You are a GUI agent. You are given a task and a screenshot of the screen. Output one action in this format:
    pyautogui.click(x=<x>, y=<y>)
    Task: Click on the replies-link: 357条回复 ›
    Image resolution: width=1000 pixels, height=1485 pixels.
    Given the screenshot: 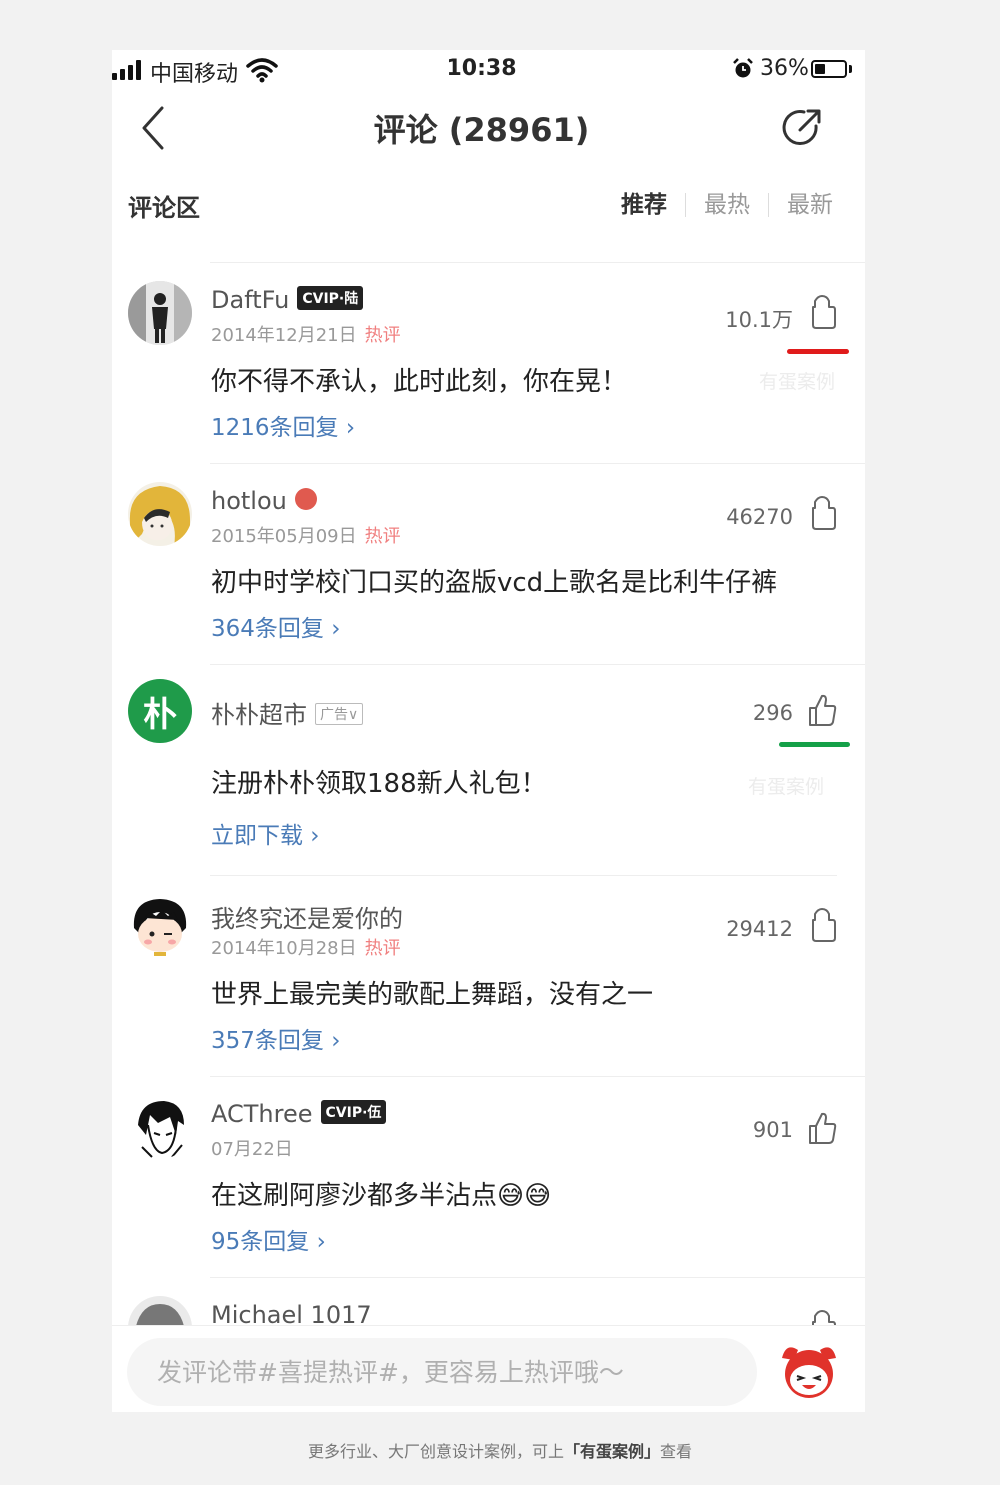 What is the action you would take?
    pyautogui.click(x=275, y=1038)
    